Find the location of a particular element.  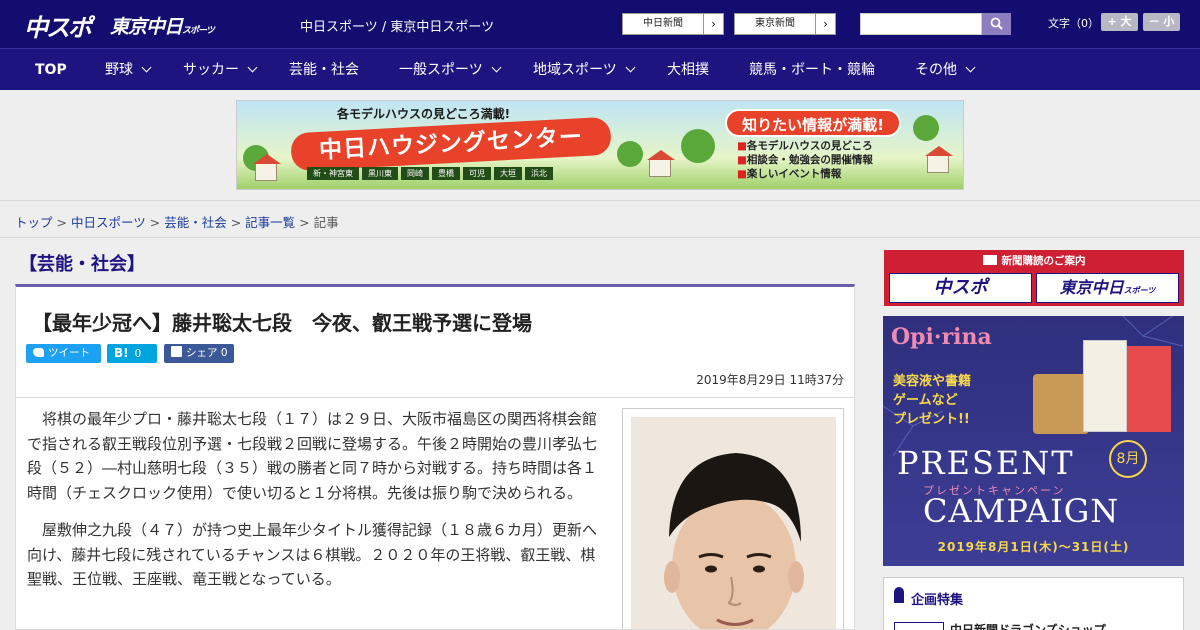

article-photo is located at coordinates (733, 523).